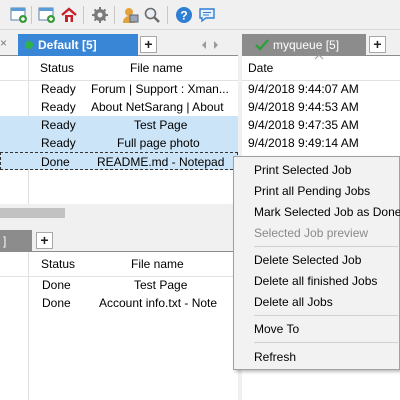 Image resolution: width=400 pixels, height=400 pixels. I want to click on row-date: 9/4/2018 9:44:53 AM, so click(303, 107).